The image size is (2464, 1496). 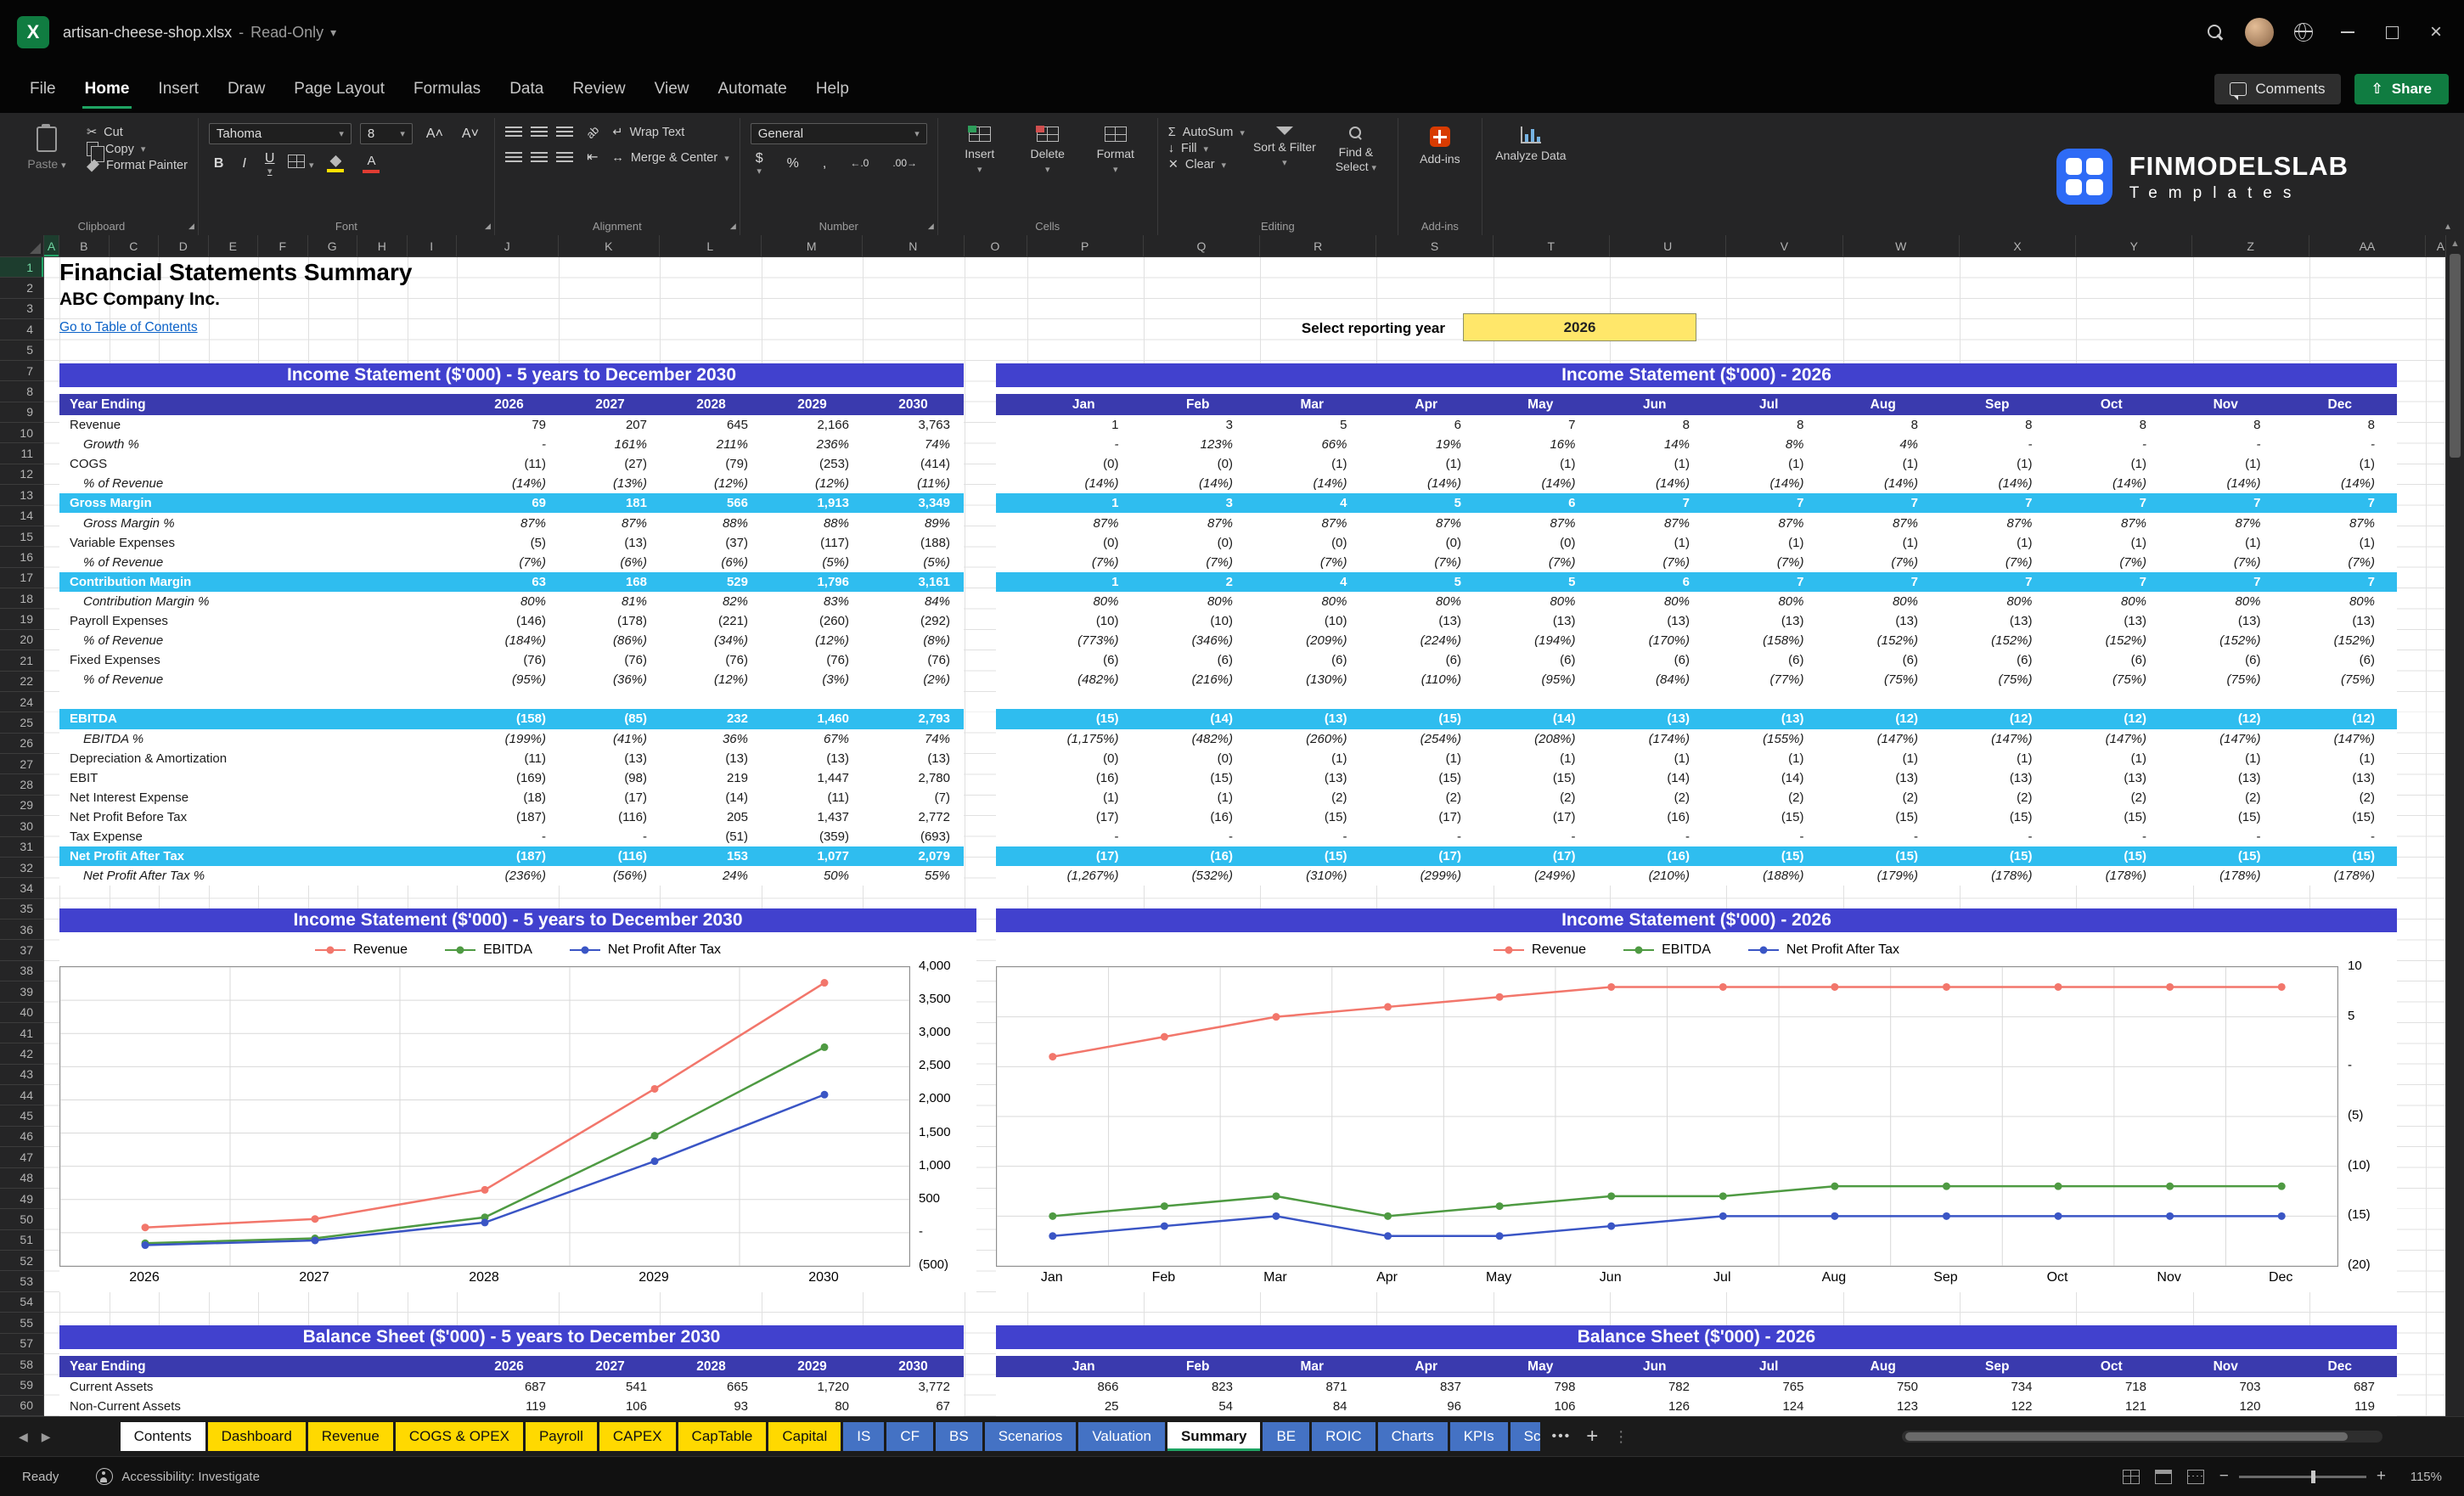 I want to click on cell-value: 1,437, so click(x=812, y=817).